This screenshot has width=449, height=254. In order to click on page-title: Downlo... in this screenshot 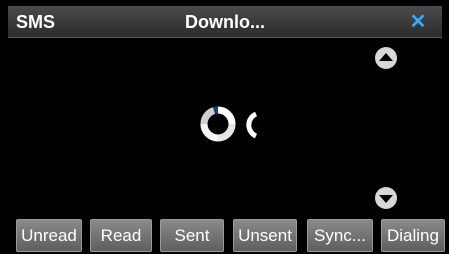, I will do `click(225, 22)`.